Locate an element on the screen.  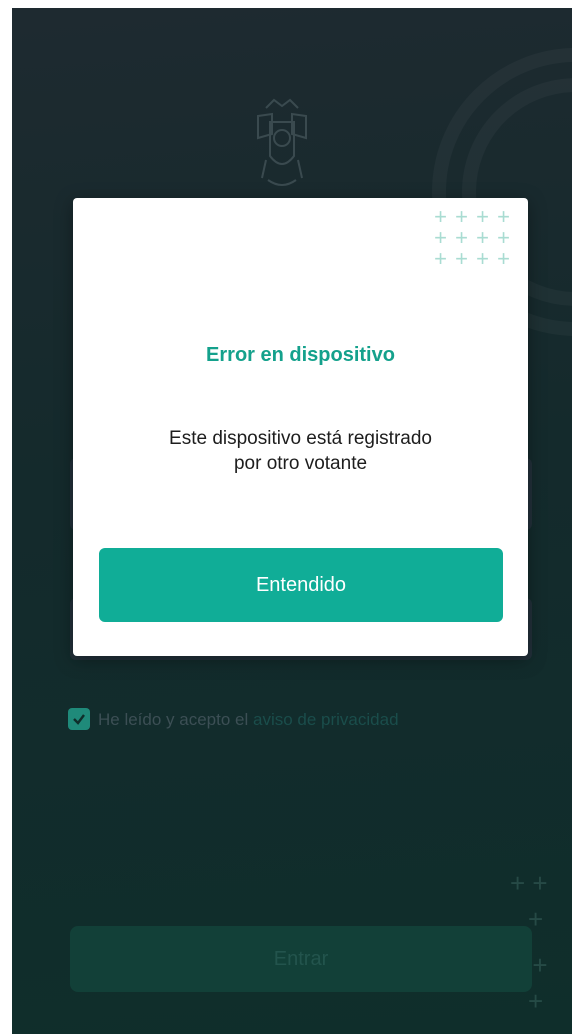
state-coat-of-arms-icon is located at coordinates (282, 142).